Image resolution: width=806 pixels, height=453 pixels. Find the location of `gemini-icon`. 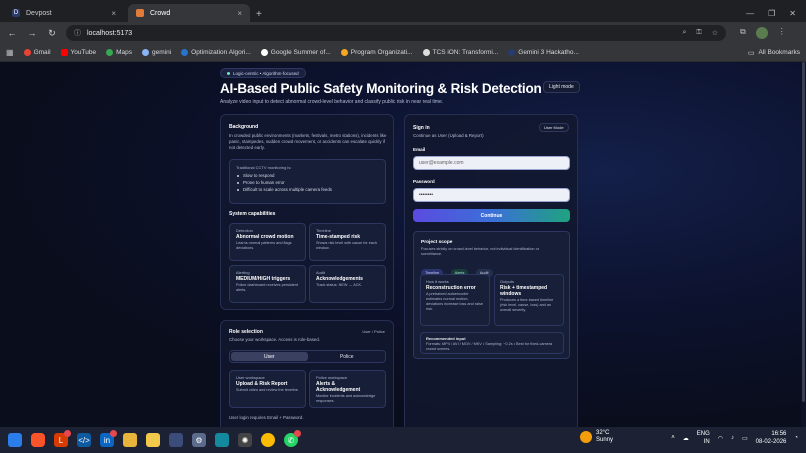

gemini-icon is located at coordinates (145, 52).